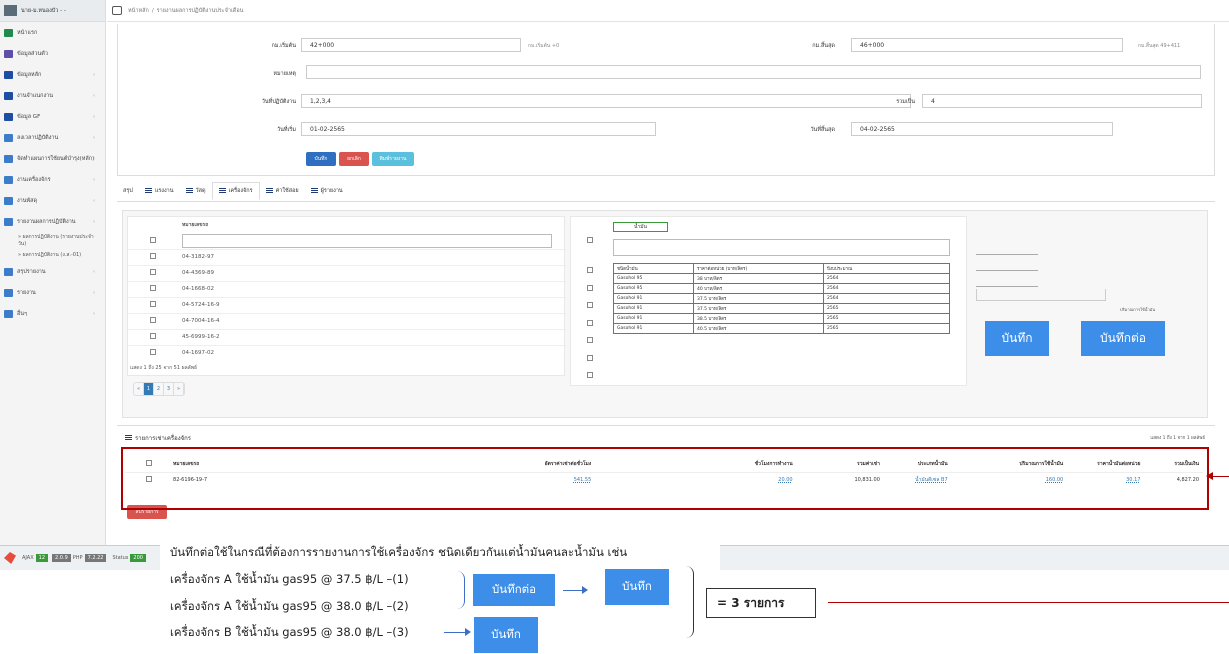 This screenshot has height=654, width=1229. I want to click on tab-5: ผู้รายงาน, so click(327, 191).